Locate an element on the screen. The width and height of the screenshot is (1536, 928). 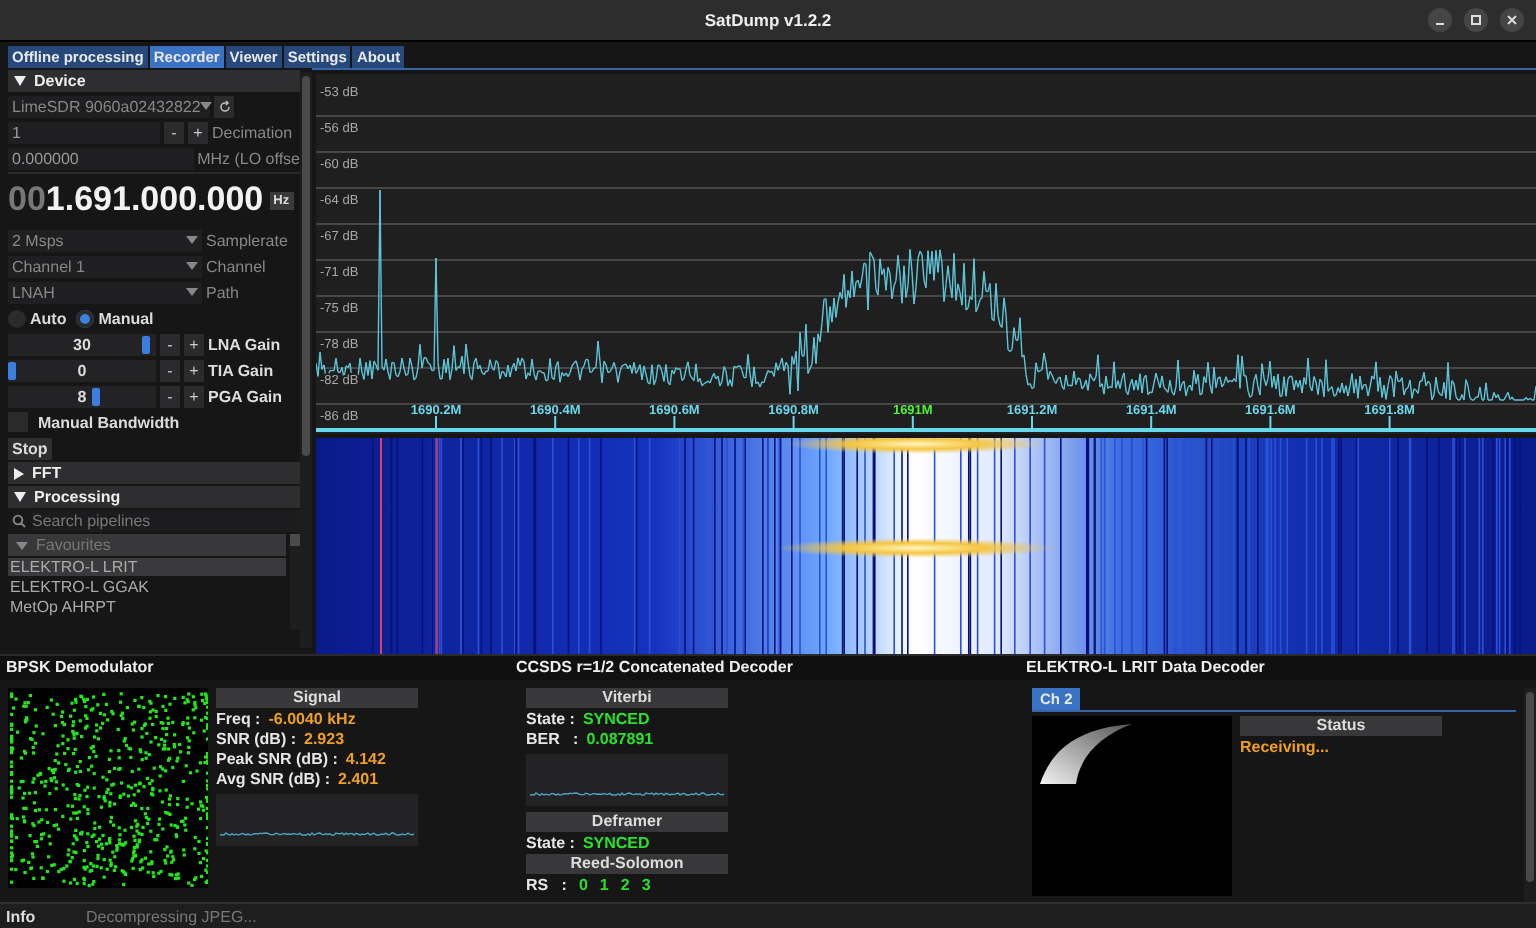
search-icon is located at coordinates (19, 521).